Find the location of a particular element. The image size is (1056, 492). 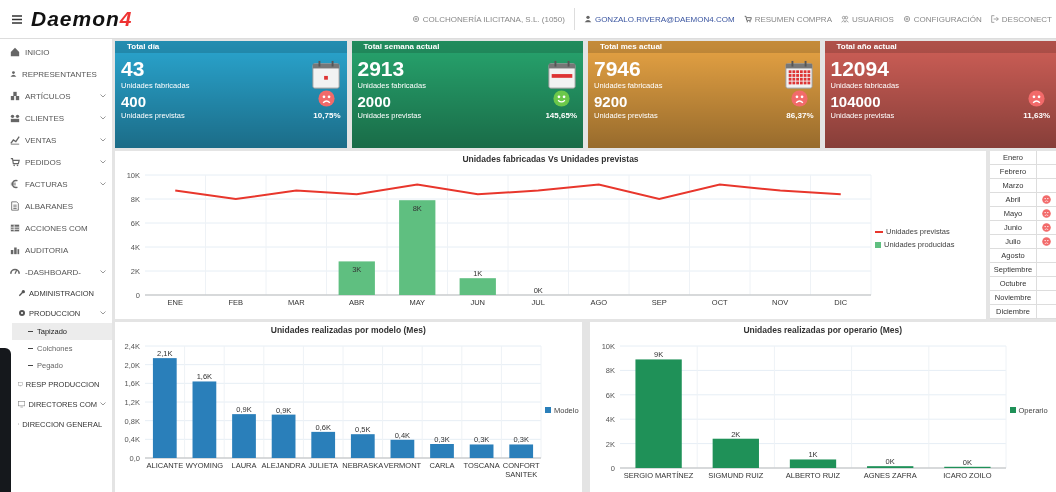

header-link: RESUMEN COMPRA is located at coordinates (787, 19).